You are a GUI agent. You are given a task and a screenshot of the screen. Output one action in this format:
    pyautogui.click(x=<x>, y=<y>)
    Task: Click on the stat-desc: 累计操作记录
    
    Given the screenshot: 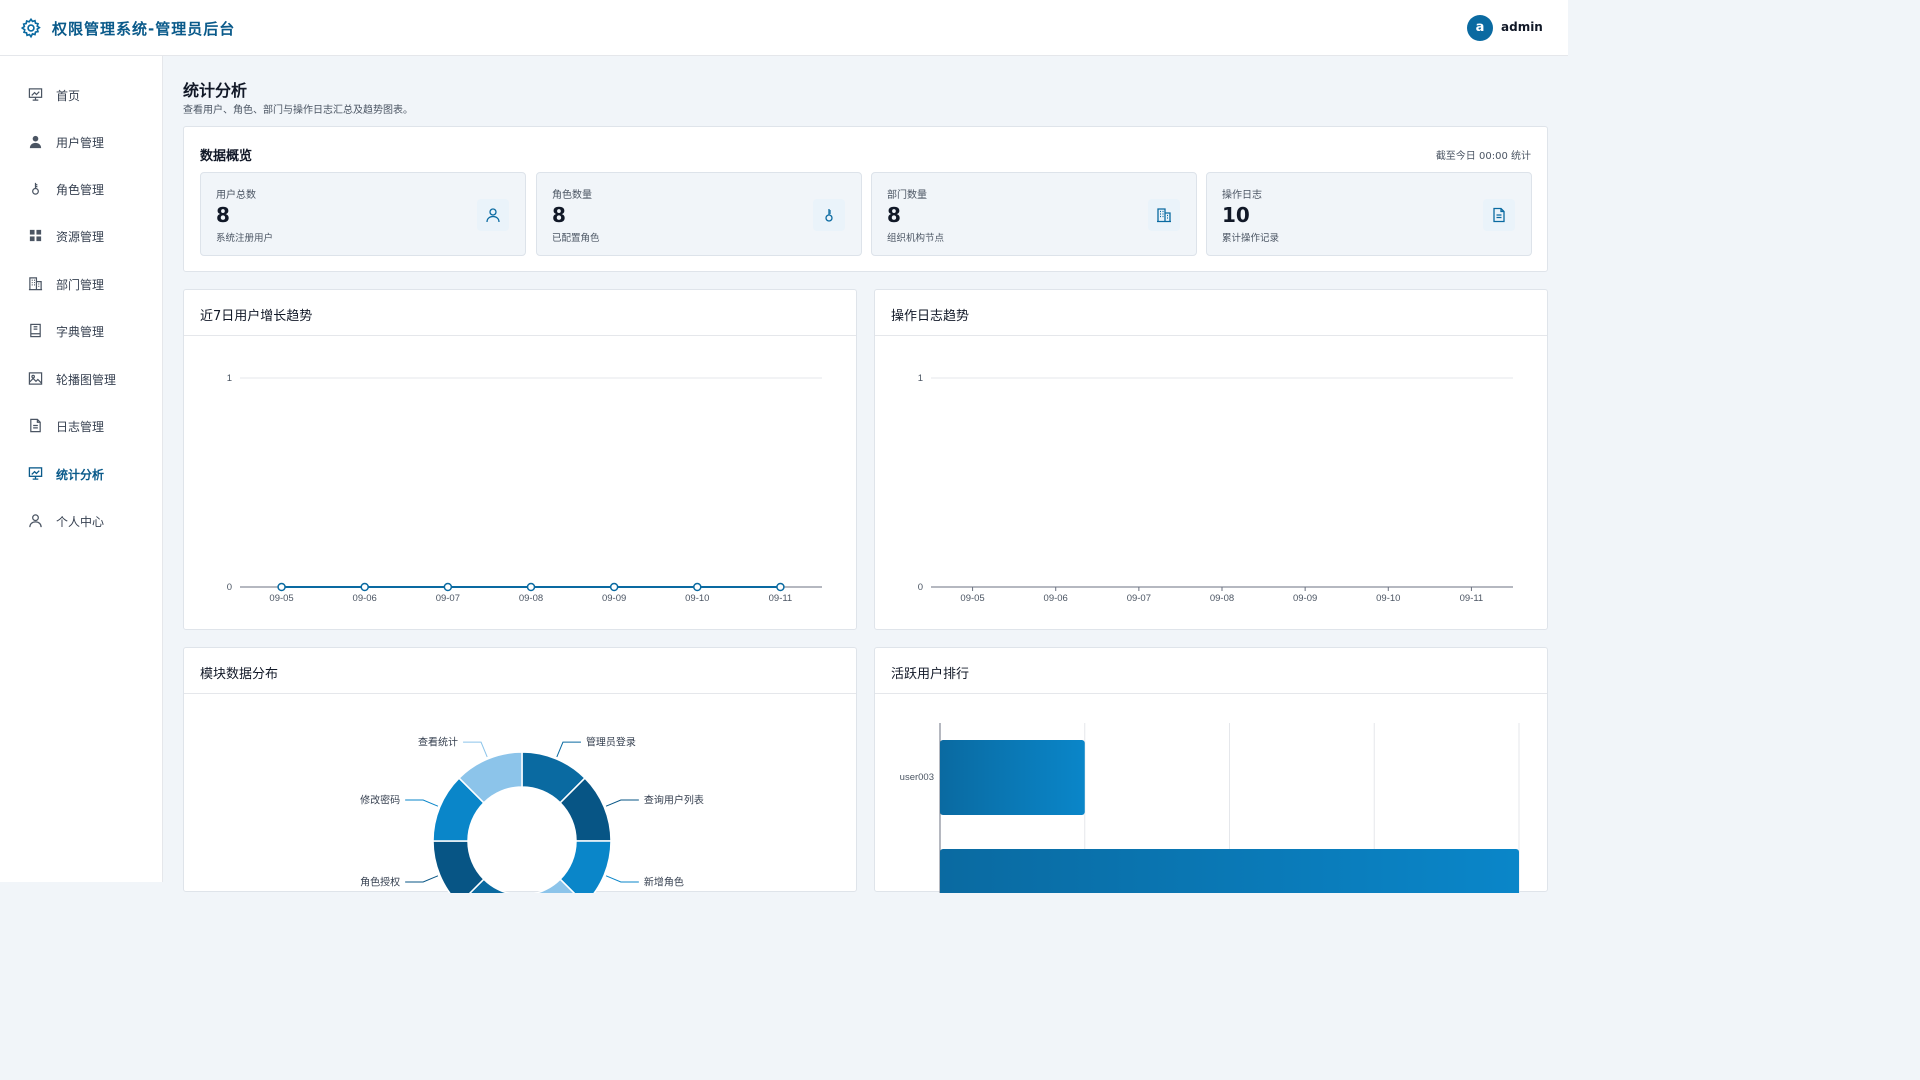 What is the action you would take?
    pyautogui.click(x=1251, y=238)
    